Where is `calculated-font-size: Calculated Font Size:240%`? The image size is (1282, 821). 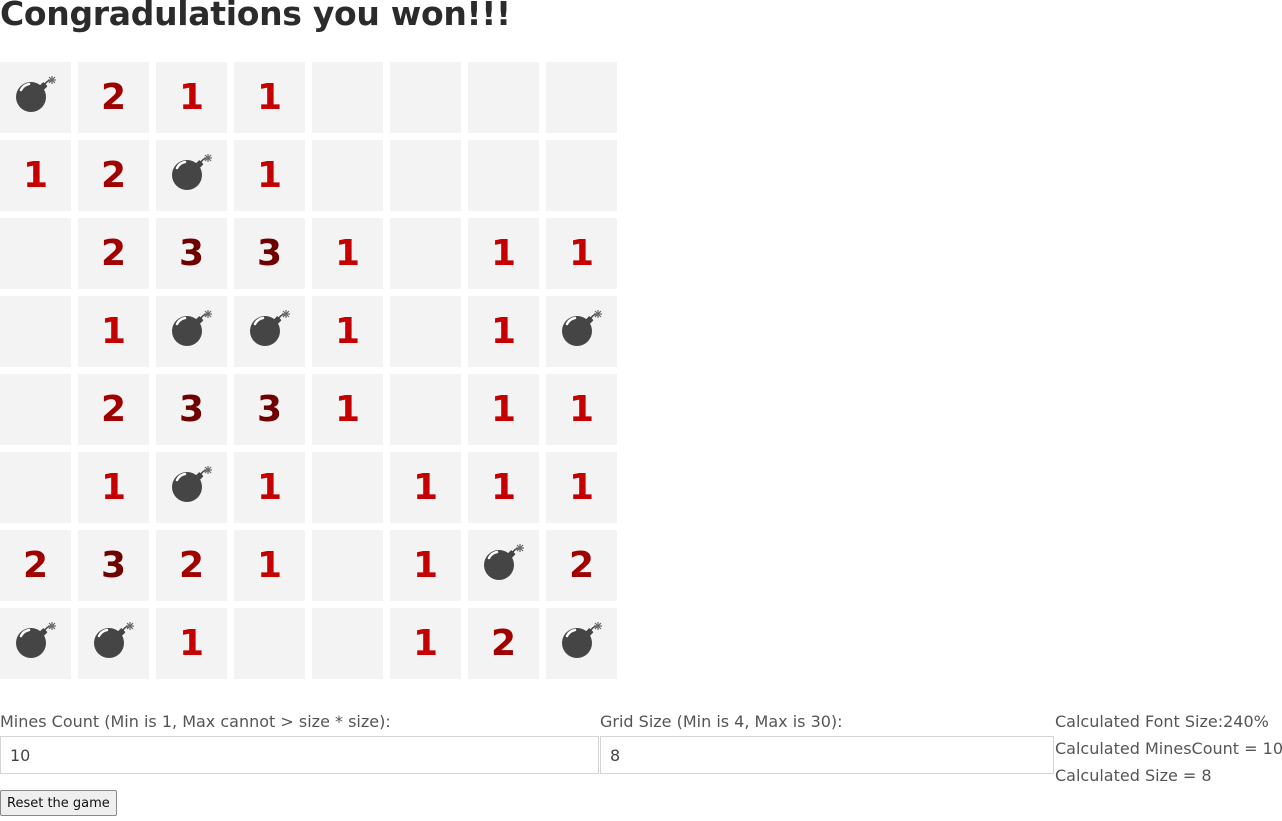 calculated-font-size: Calculated Font Size:240% is located at coordinates (1162, 721).